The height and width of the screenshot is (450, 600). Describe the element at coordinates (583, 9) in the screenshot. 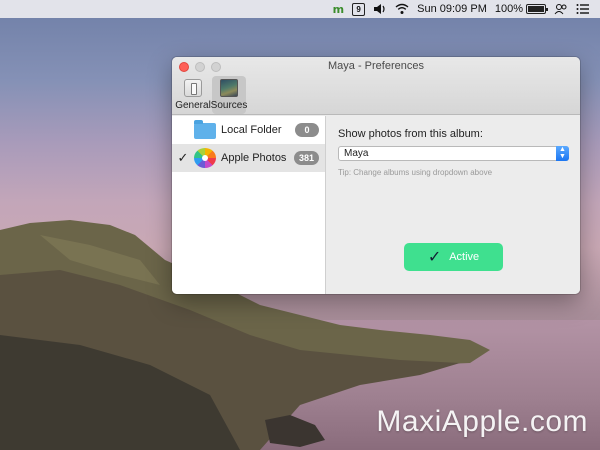

I see `notification-center-icon` at that location.